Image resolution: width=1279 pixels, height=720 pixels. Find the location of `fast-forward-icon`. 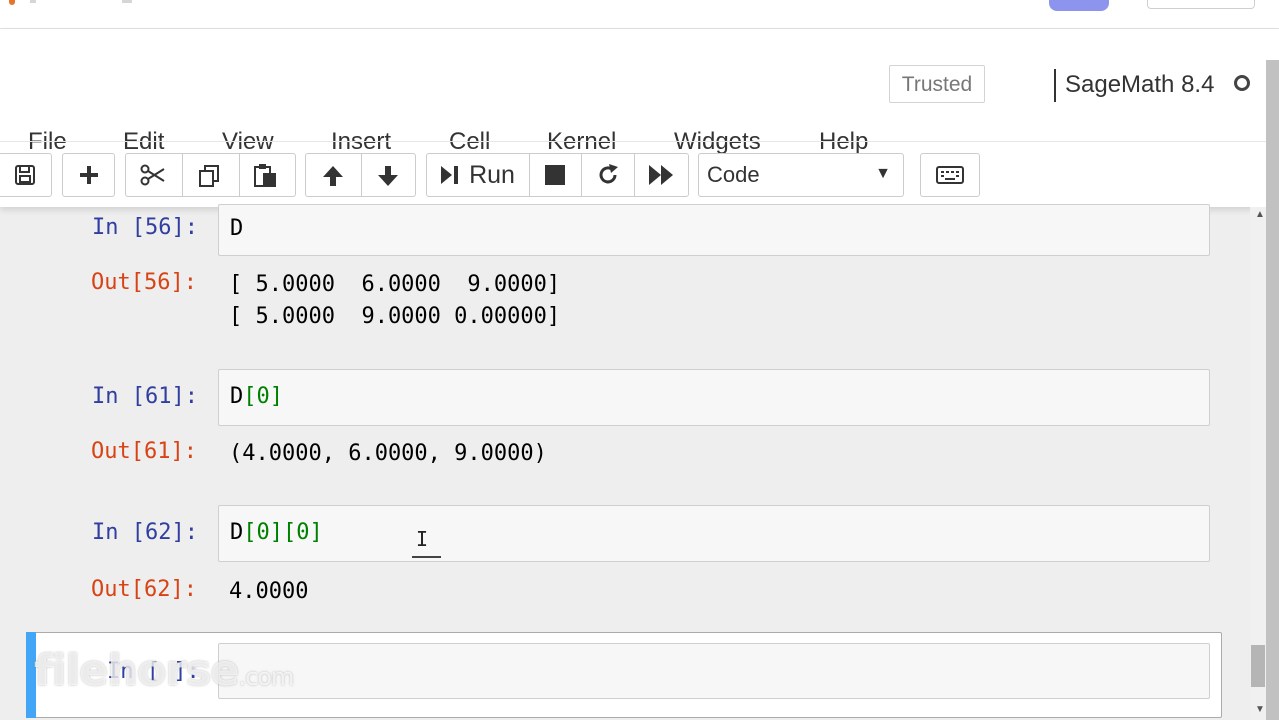

fast-forward-icon is located at coordinates (662, 175).